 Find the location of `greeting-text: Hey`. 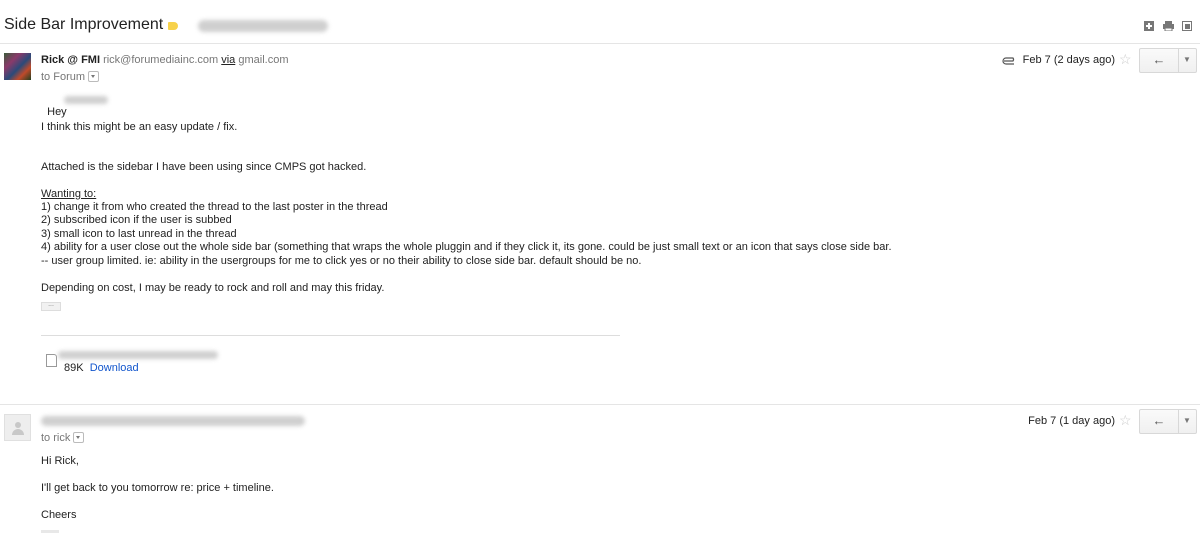

greeting-text: Hey is located at coordinates (57, 112).